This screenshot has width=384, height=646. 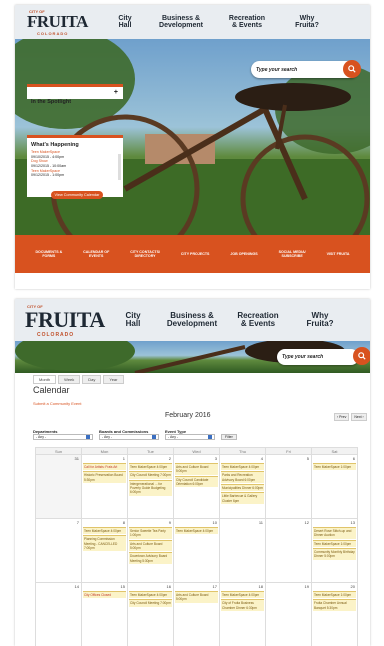 What do you see at coordinates (57, 403) in the screenshot?
I see `submit-event-link: Submit a Community Event` at bounding box center [57, 403].